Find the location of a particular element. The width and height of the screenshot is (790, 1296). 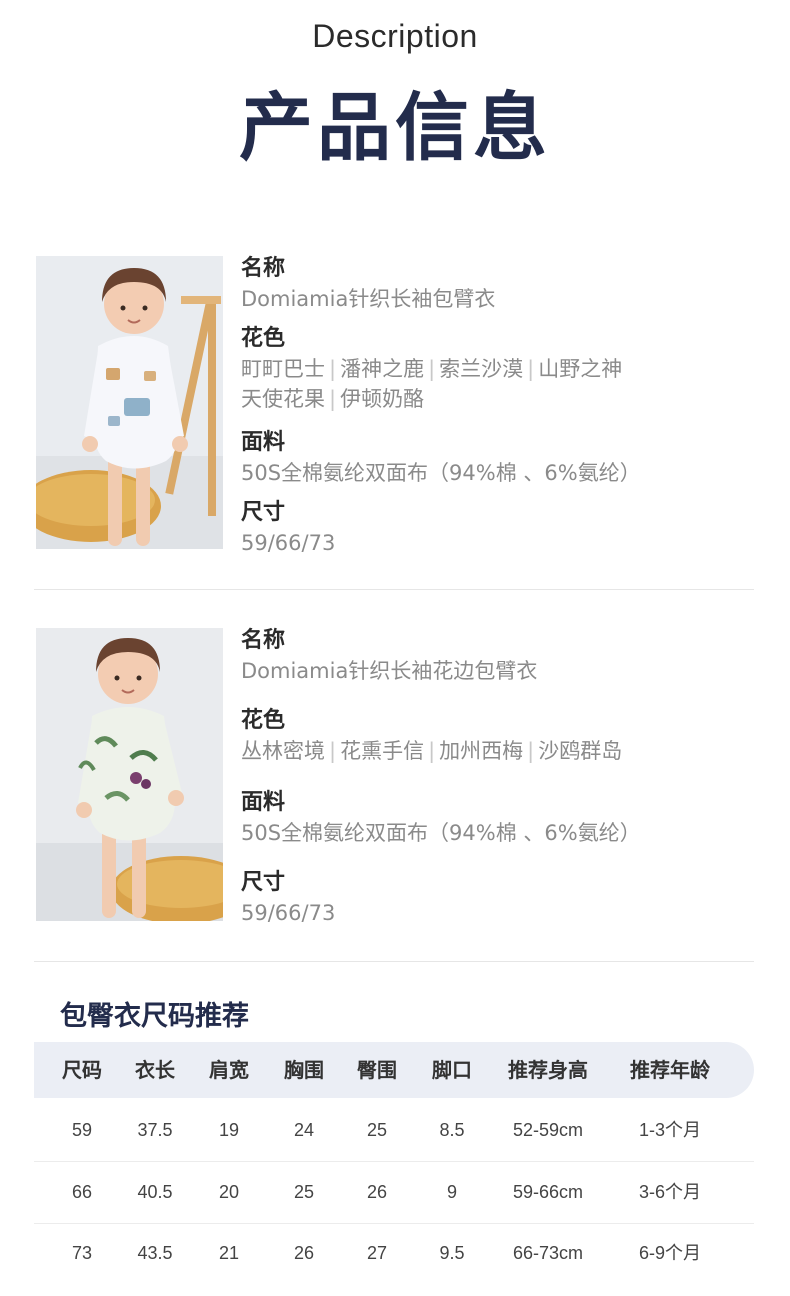

table-cell: 19 is located at coordinates (229, 1130).